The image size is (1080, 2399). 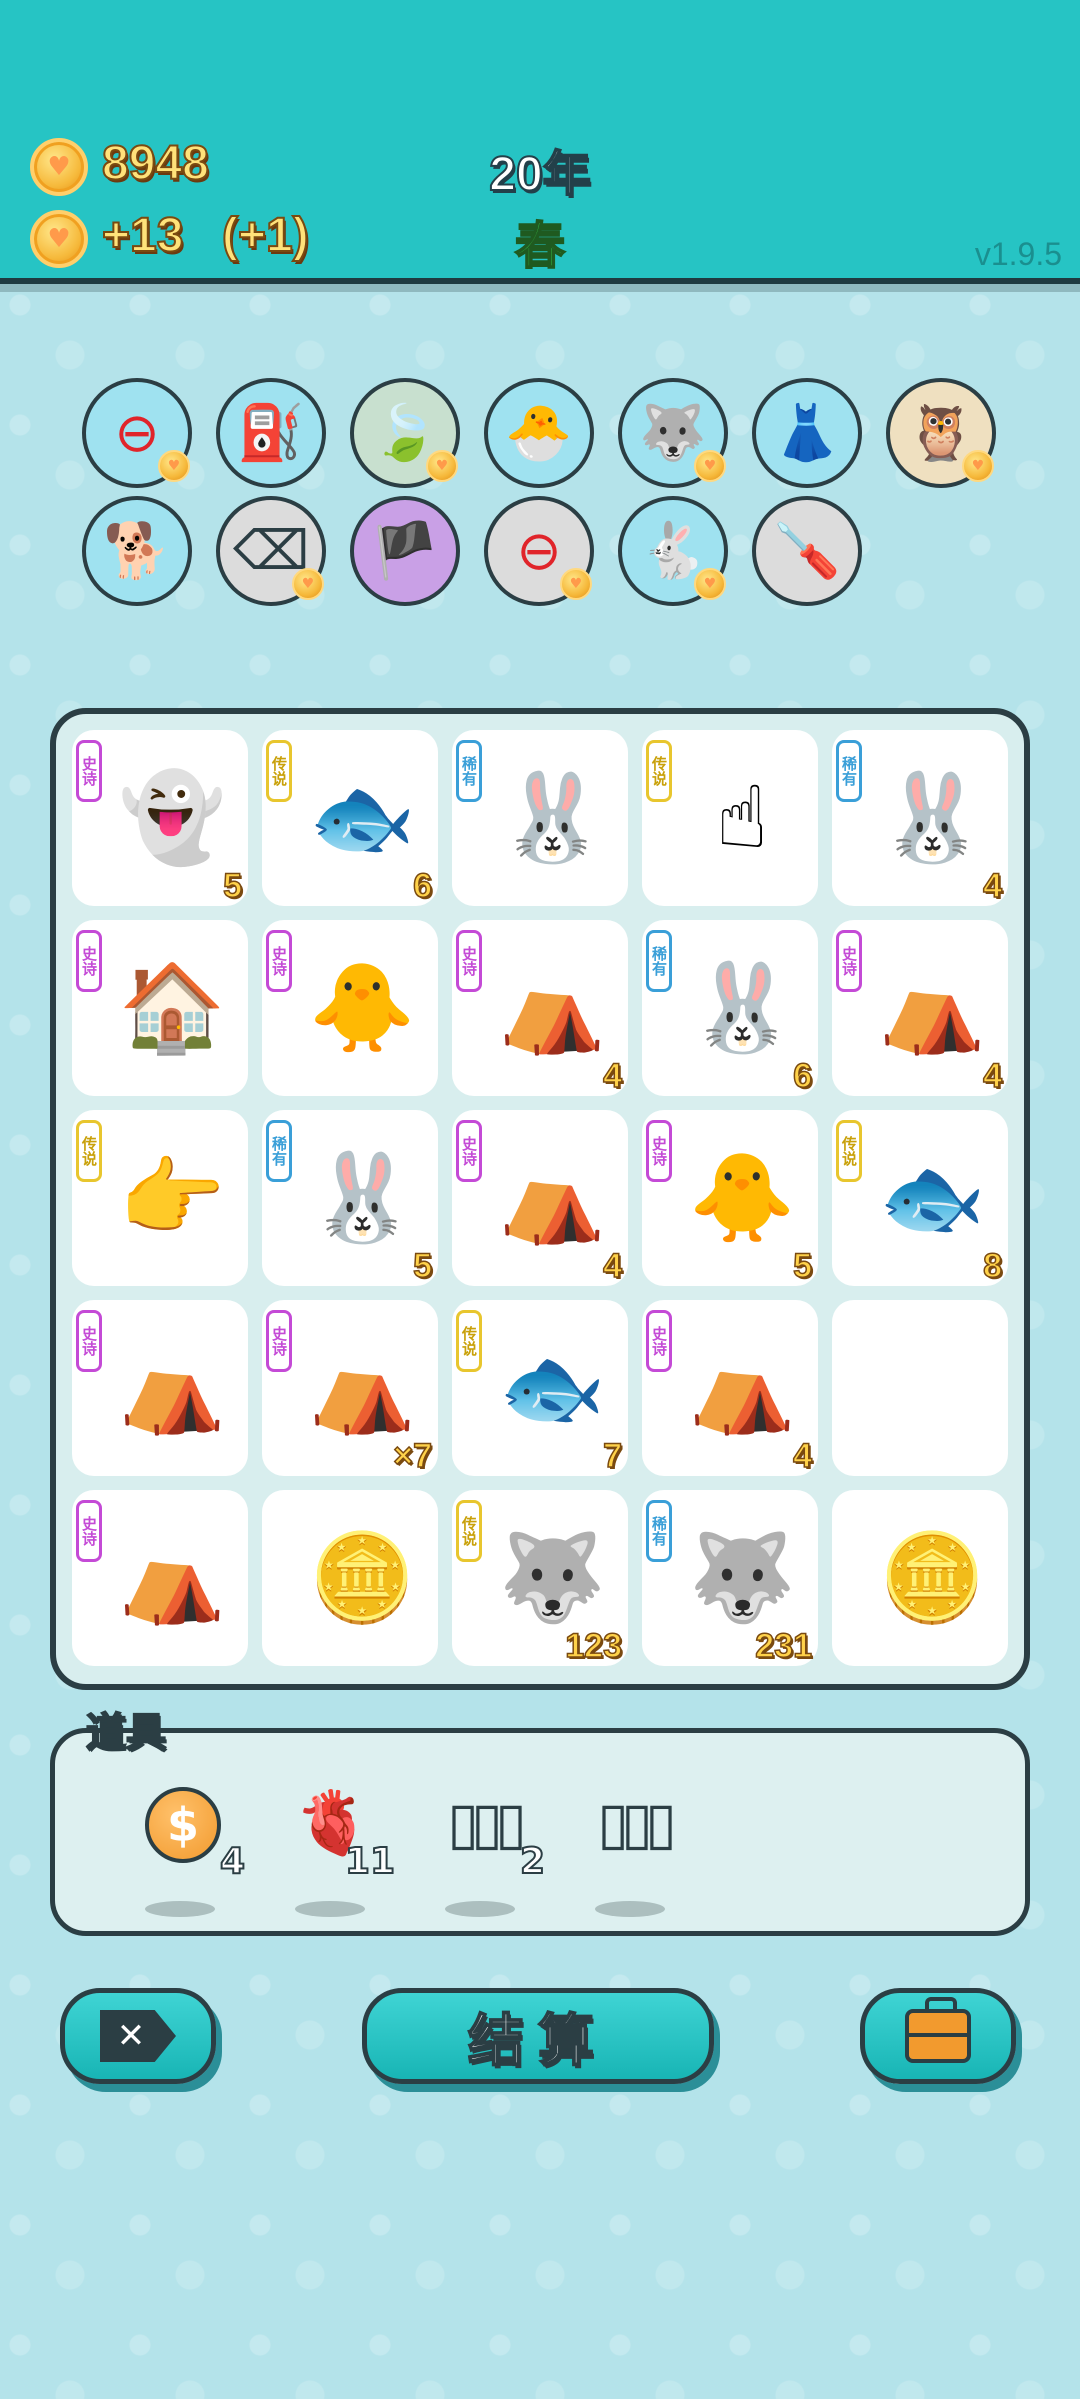 I want to click on screwdriver-icon: 🪛, so click(x=807, y=551).